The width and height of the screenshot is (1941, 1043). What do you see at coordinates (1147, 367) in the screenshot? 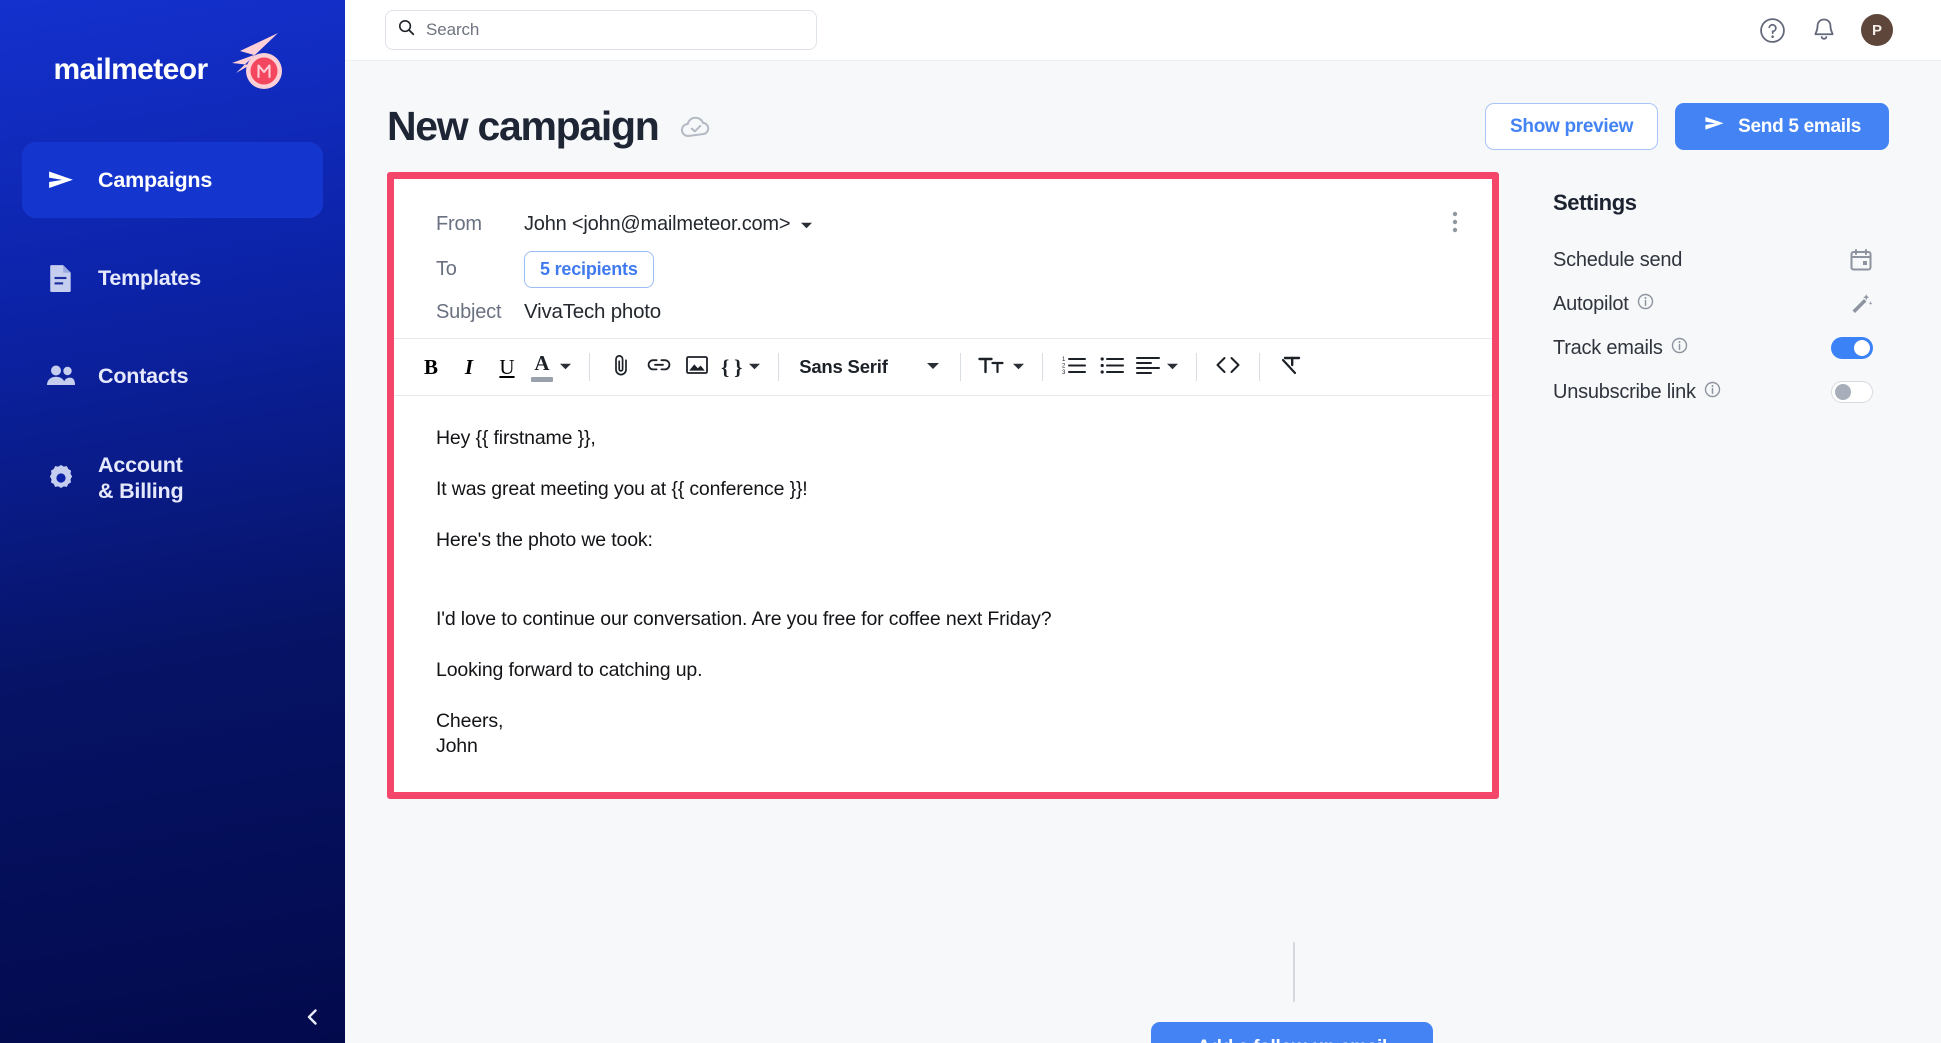
I see `align-left-icon` at bounding box center [1147, 367].